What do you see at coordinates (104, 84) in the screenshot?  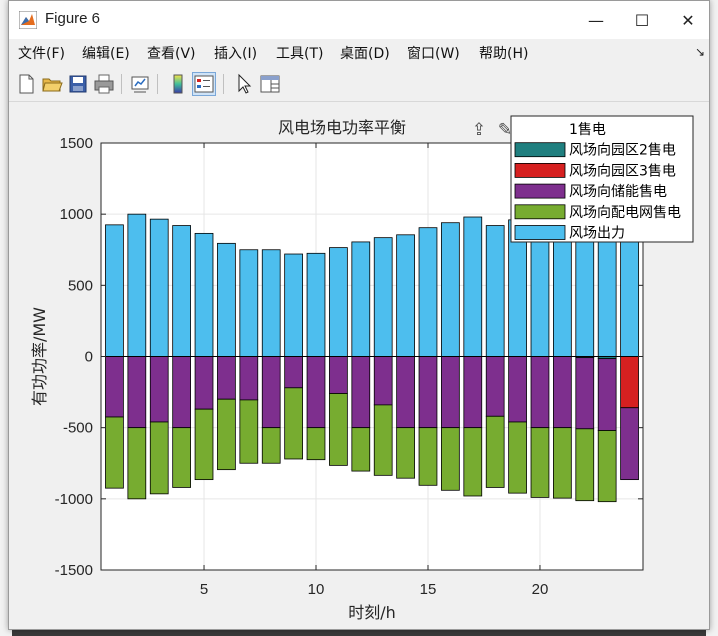 I see `print-icon` at bounding box center [104, 84].